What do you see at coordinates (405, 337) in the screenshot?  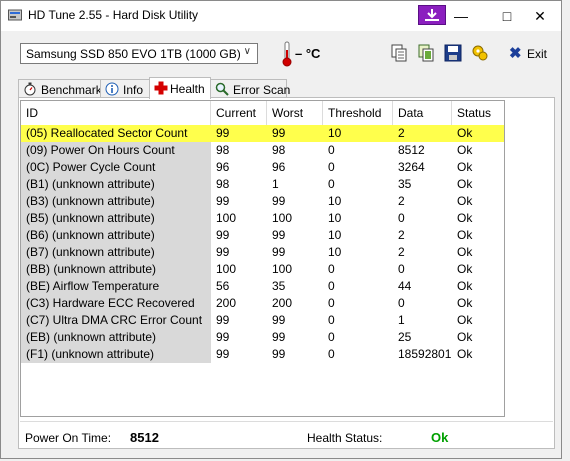 I see `cell-data: 25` at bounding box center [405, 337].